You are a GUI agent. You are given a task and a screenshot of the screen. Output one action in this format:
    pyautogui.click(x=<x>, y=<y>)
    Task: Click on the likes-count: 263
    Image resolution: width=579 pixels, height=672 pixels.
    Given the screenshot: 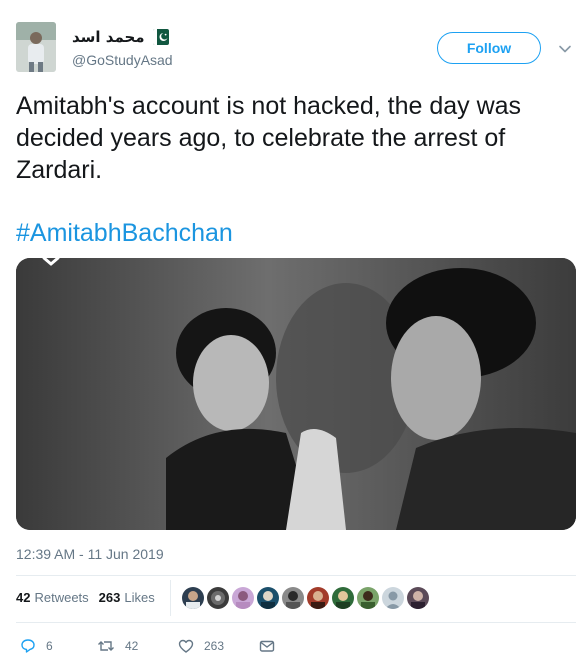 What is the action you would take?
    pyautogui.click(x=109, y=597)
    